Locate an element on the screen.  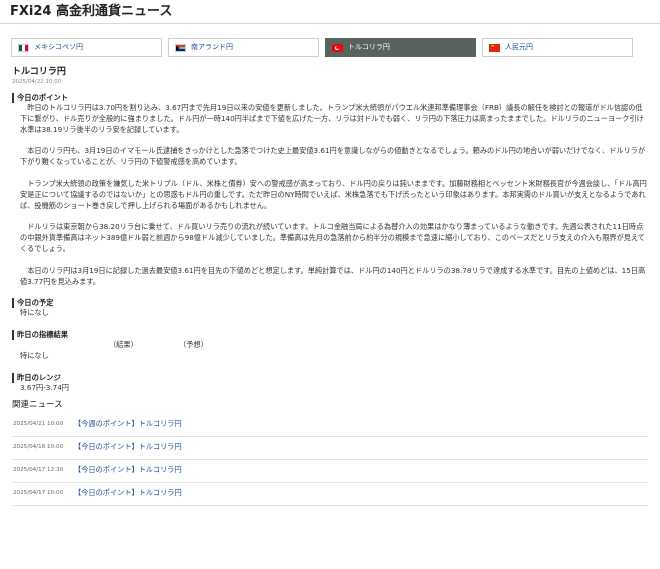
tab-label: メキシコペソ円 is located at coordinates (58, 47).